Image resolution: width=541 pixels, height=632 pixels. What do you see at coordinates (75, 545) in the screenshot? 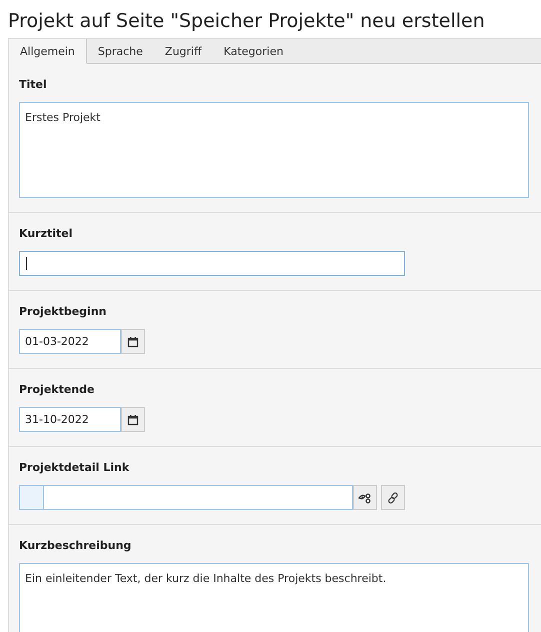
I see `field-label: Kurzbeschreibung` at bounding box center [75, 545].